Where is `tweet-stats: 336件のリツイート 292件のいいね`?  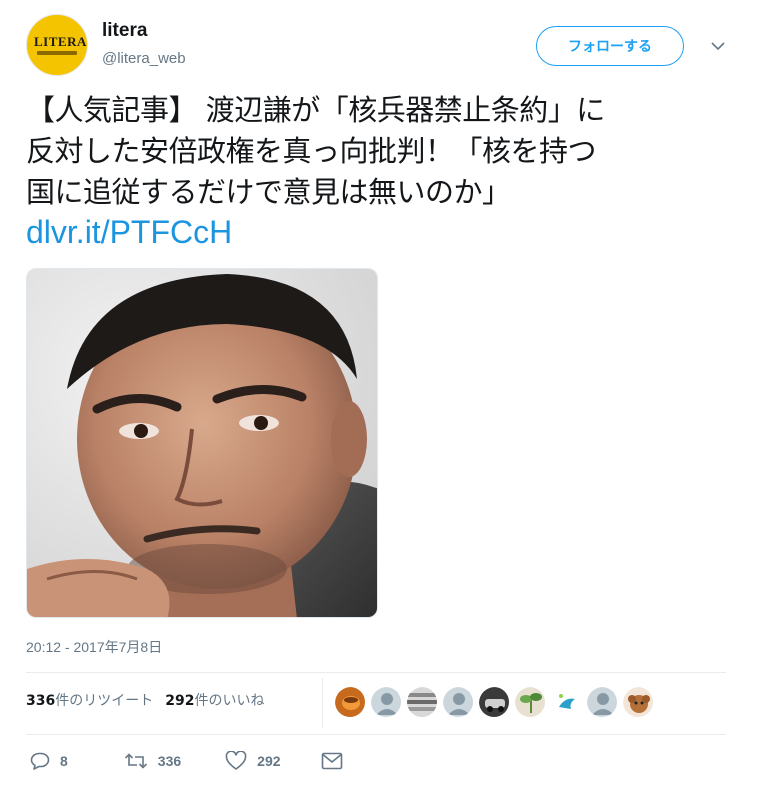
tweet-stats: 336件のリツイート 292件のいいね is located at coordinates (145, 700).